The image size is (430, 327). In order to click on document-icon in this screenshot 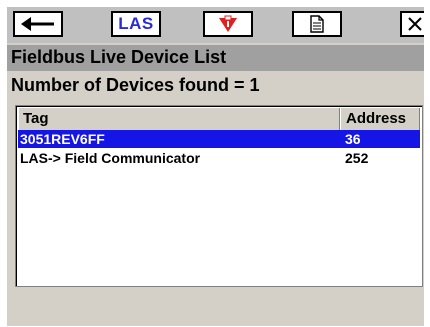, I will do `click(317, 24)`.